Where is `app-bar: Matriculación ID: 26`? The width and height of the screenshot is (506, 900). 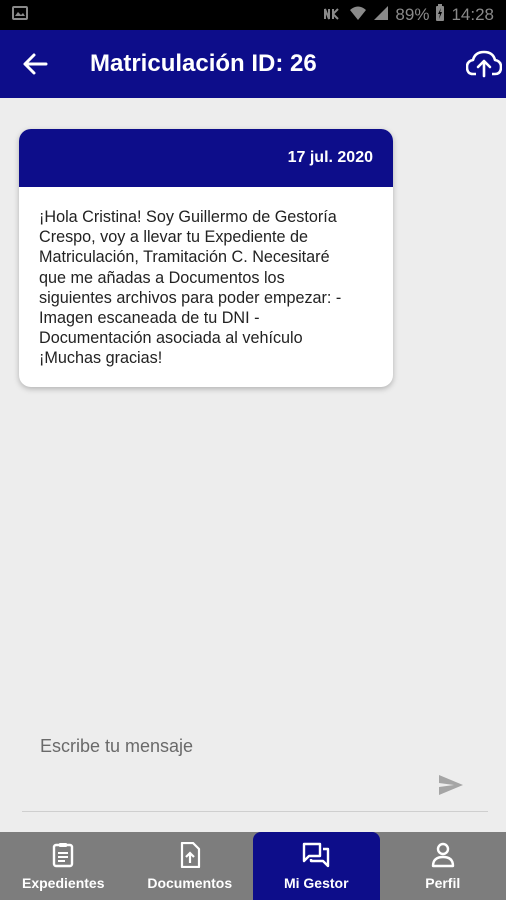
app-bar: Matriculación ID: 26 is located at coordinates (253, 64).